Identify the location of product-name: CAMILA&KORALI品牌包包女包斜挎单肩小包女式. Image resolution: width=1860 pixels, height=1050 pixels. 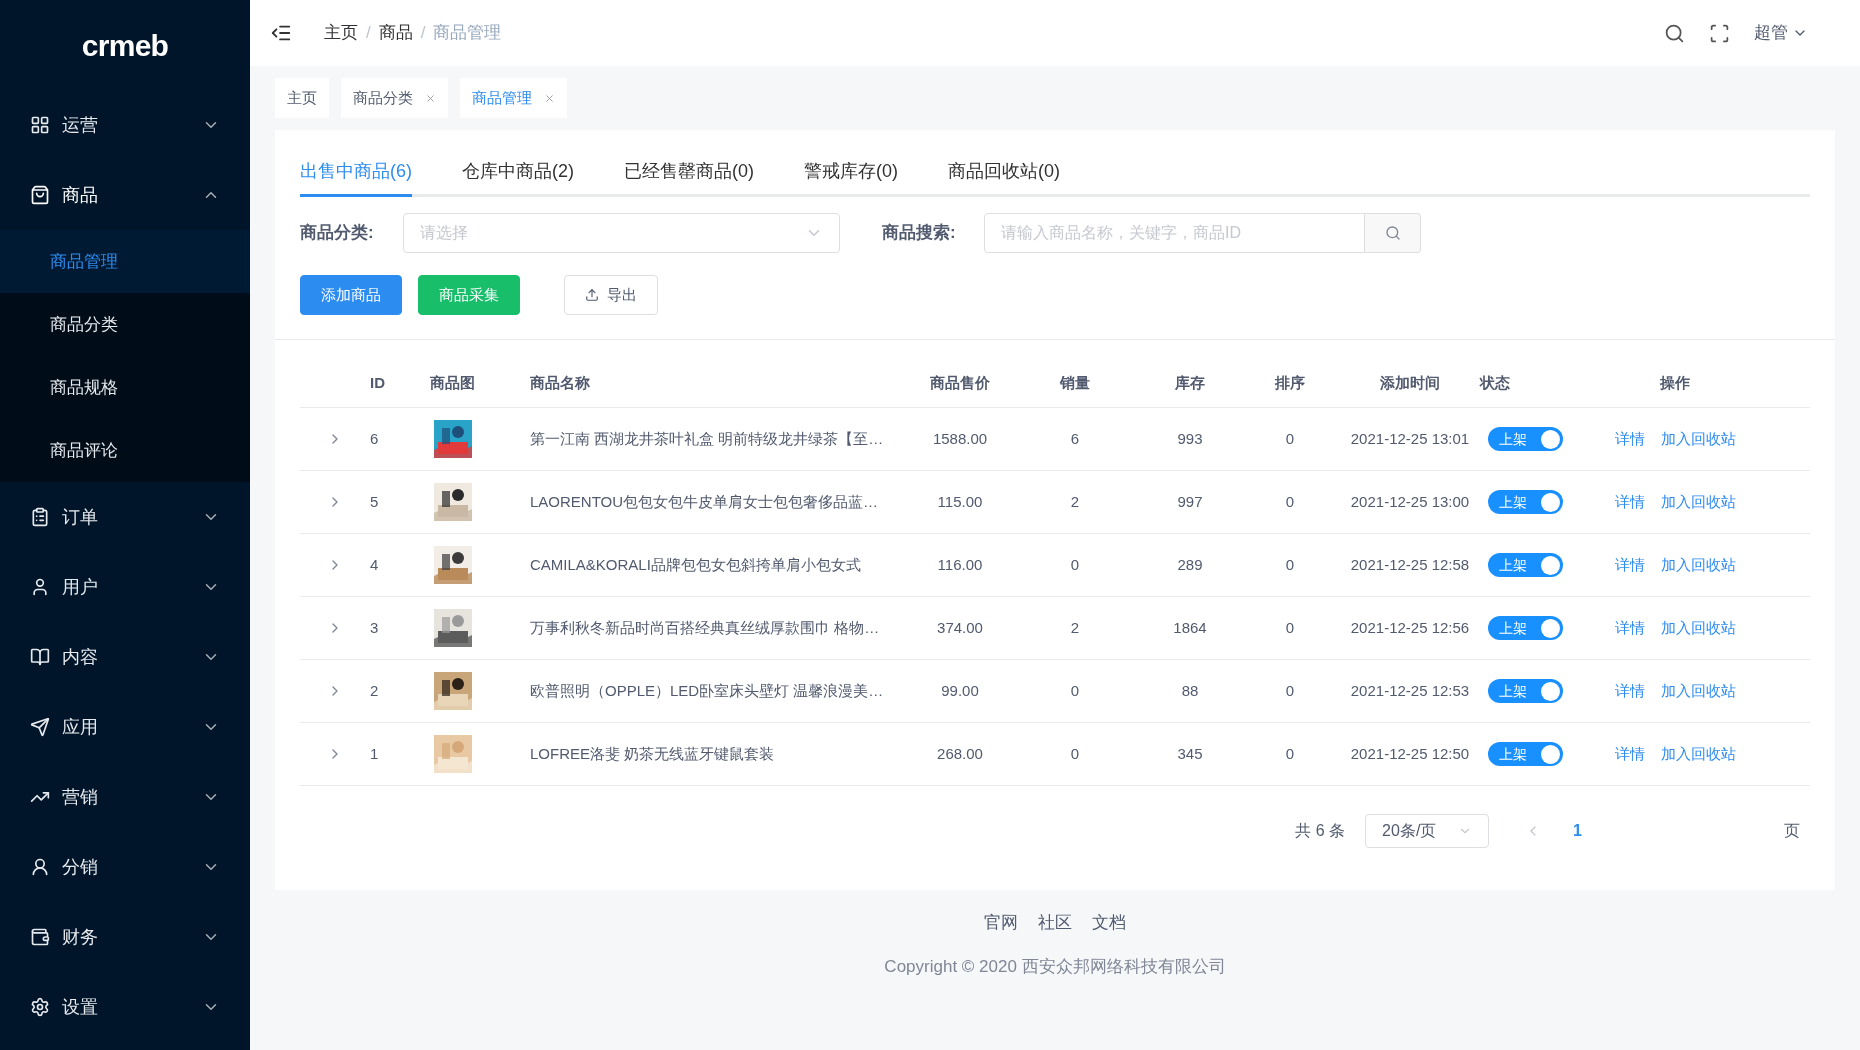
(696, 564).